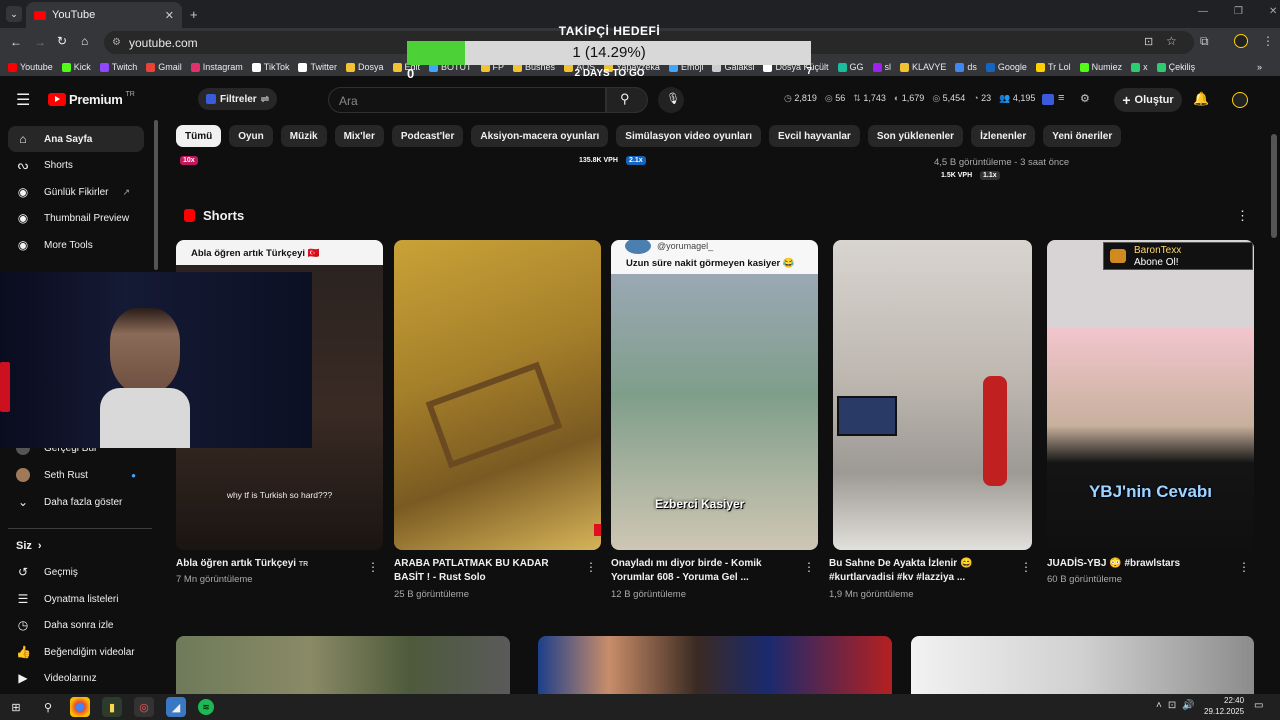  I want to click on bookmark-item: Instagram, so click(216, 67).